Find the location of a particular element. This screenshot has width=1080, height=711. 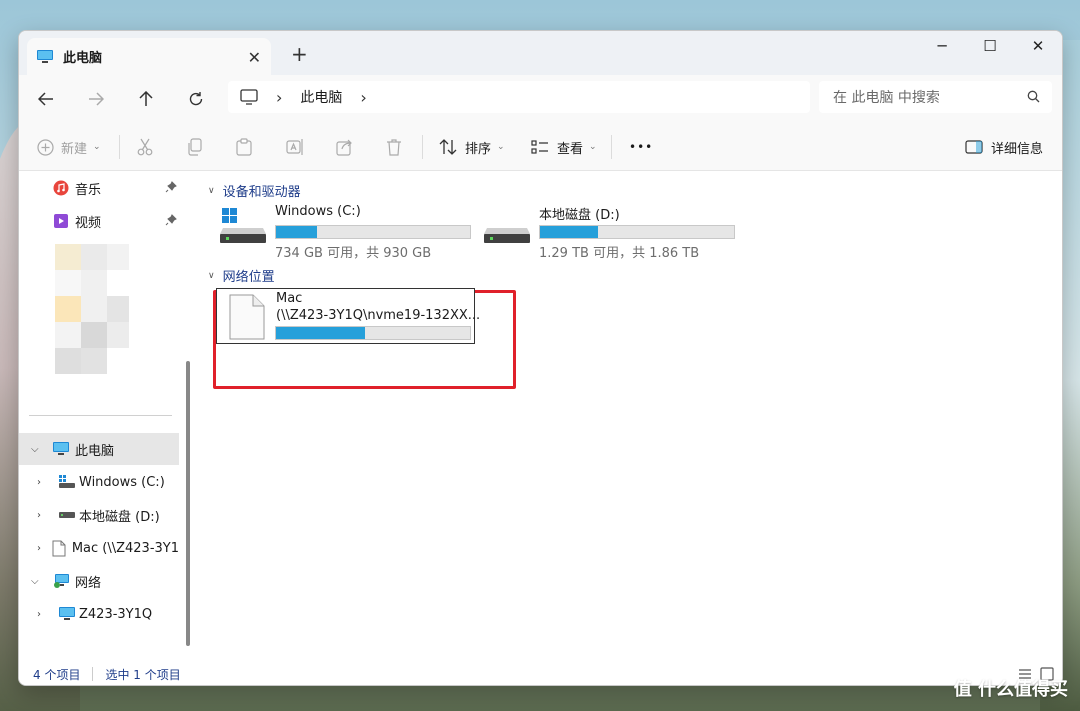

close-tab-icon: ✕ is located at coordinates (254, 57).